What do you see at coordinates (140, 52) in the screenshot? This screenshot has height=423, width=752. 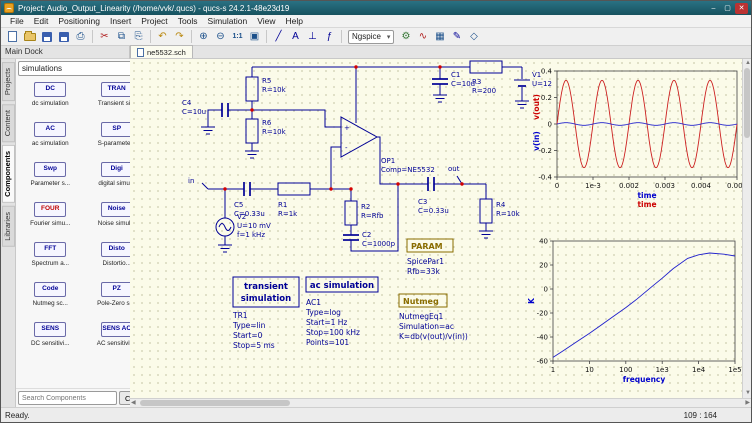 I see `schematic-file-icon` at bounding box center [140, 52].